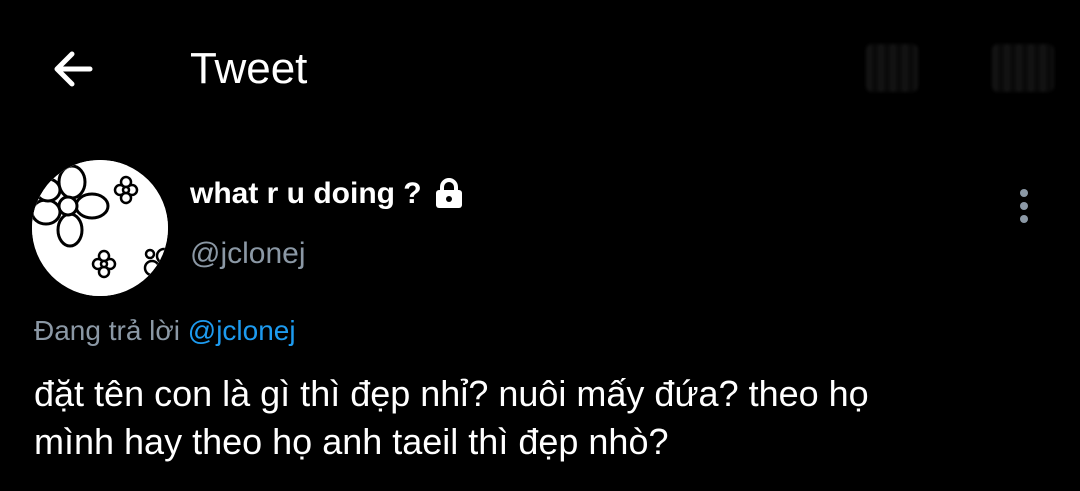  What do you see at coordinates (249, 68) in the screenshot?
I see `page-title: Tweet` at bounding box center [249, 68].